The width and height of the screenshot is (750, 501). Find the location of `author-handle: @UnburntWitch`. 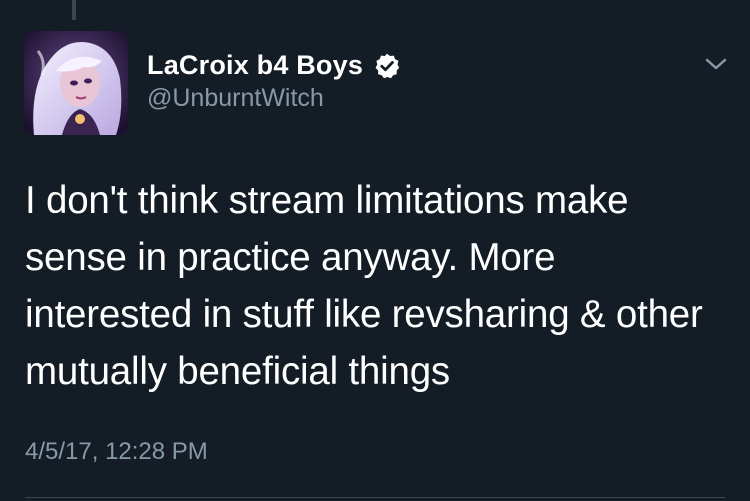

author-handle: @UnburntWitch is located at coordinates (235, 98).